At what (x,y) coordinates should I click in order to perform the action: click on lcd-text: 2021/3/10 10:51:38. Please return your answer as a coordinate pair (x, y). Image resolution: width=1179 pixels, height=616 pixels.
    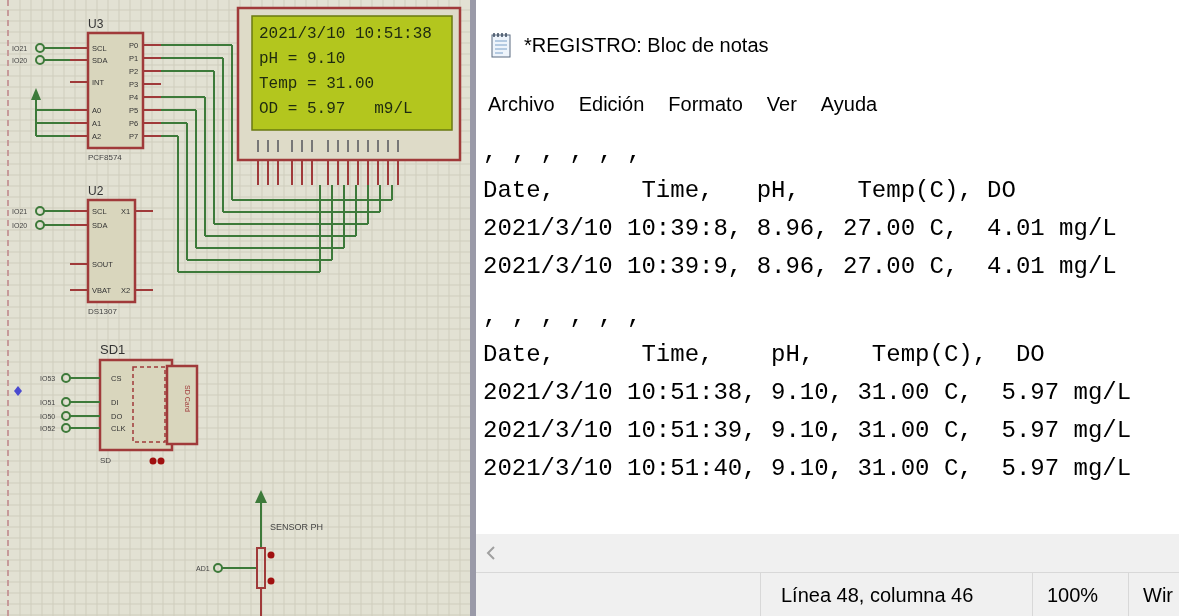
    Looking at the image, I should click on (345, 34).